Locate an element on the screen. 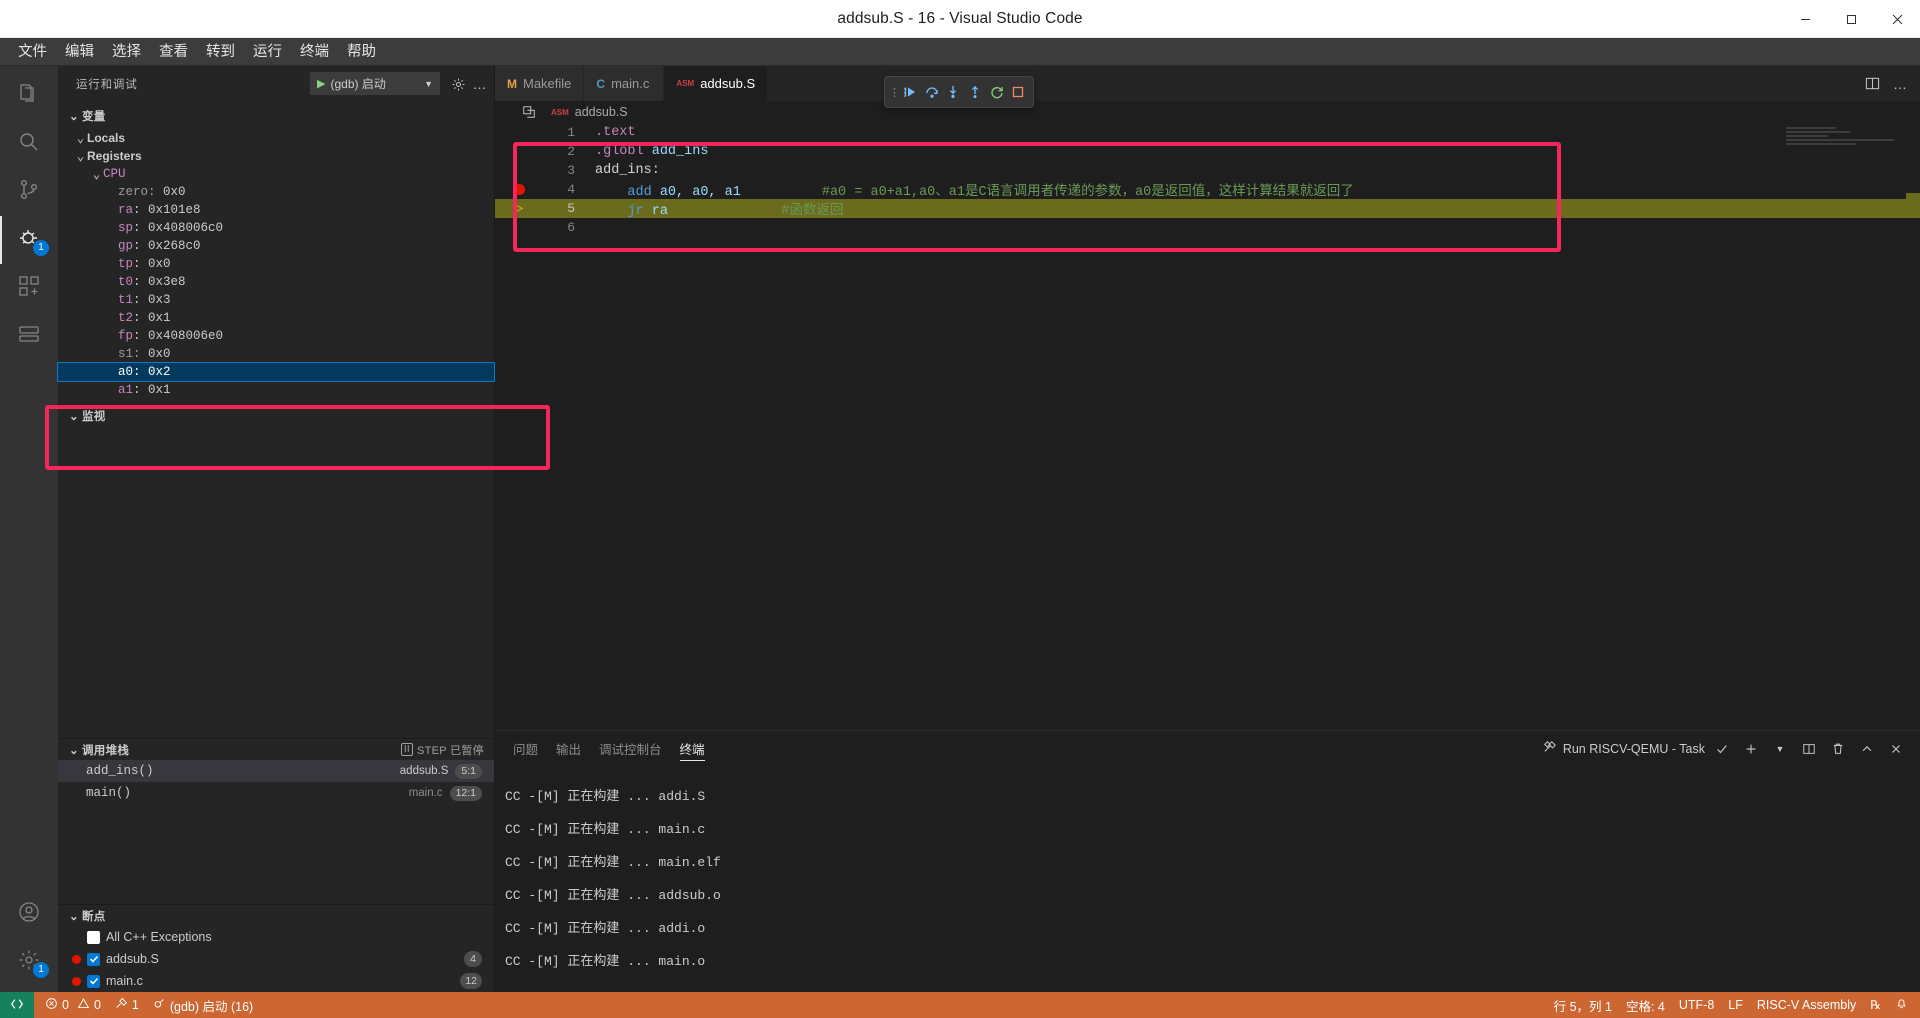  menu-item-run: 运行 is located at coordinates (267, 52).